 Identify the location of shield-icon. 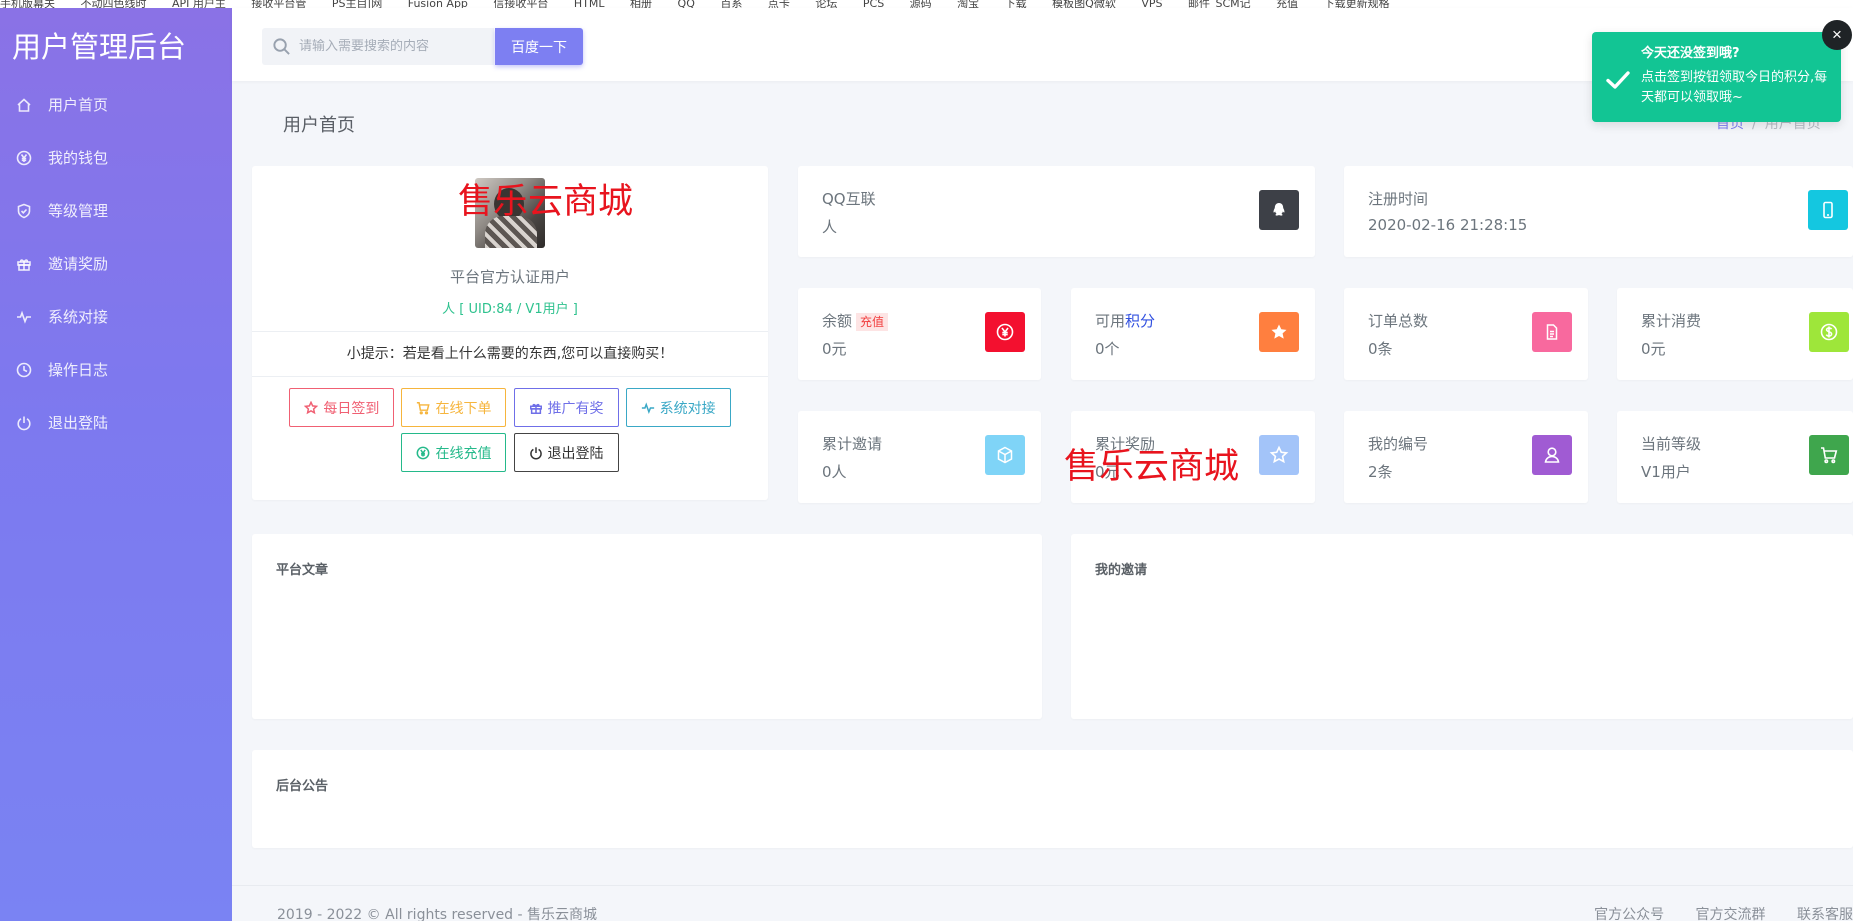
(24, 211).